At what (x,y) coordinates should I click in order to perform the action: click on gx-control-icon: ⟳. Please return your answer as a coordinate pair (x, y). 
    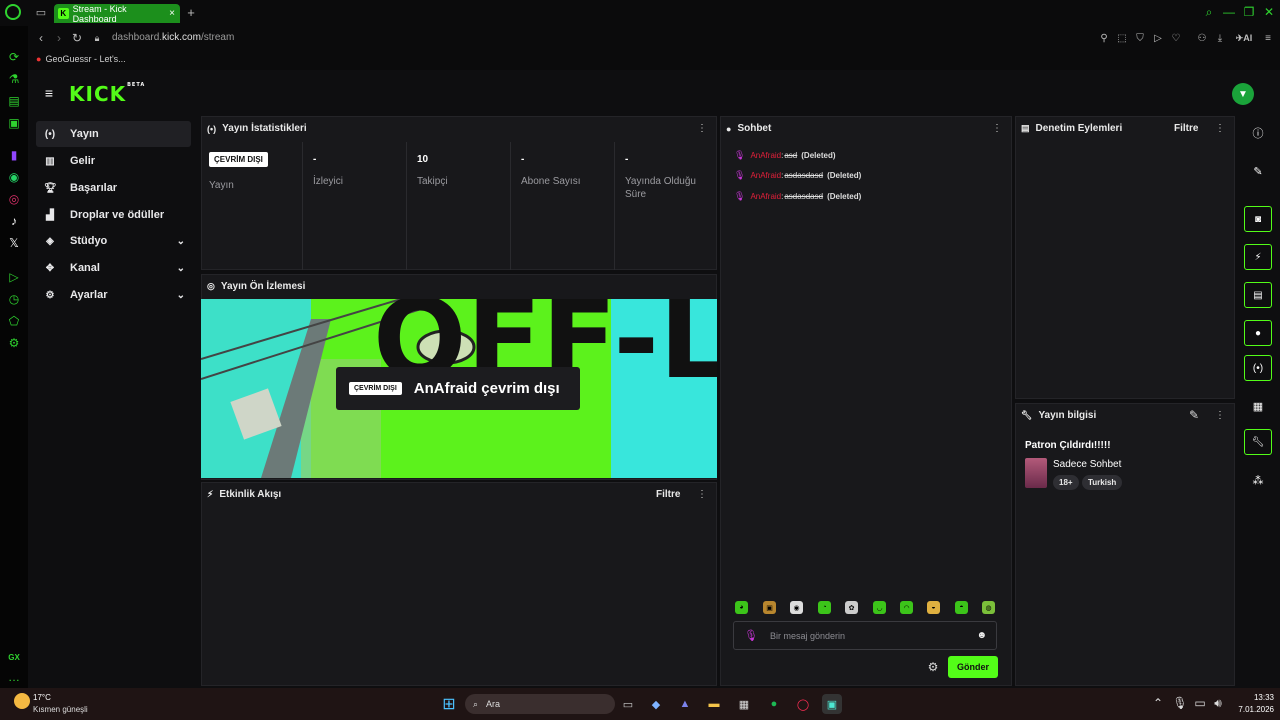
    Looking at the image, I should click on (14, 57).